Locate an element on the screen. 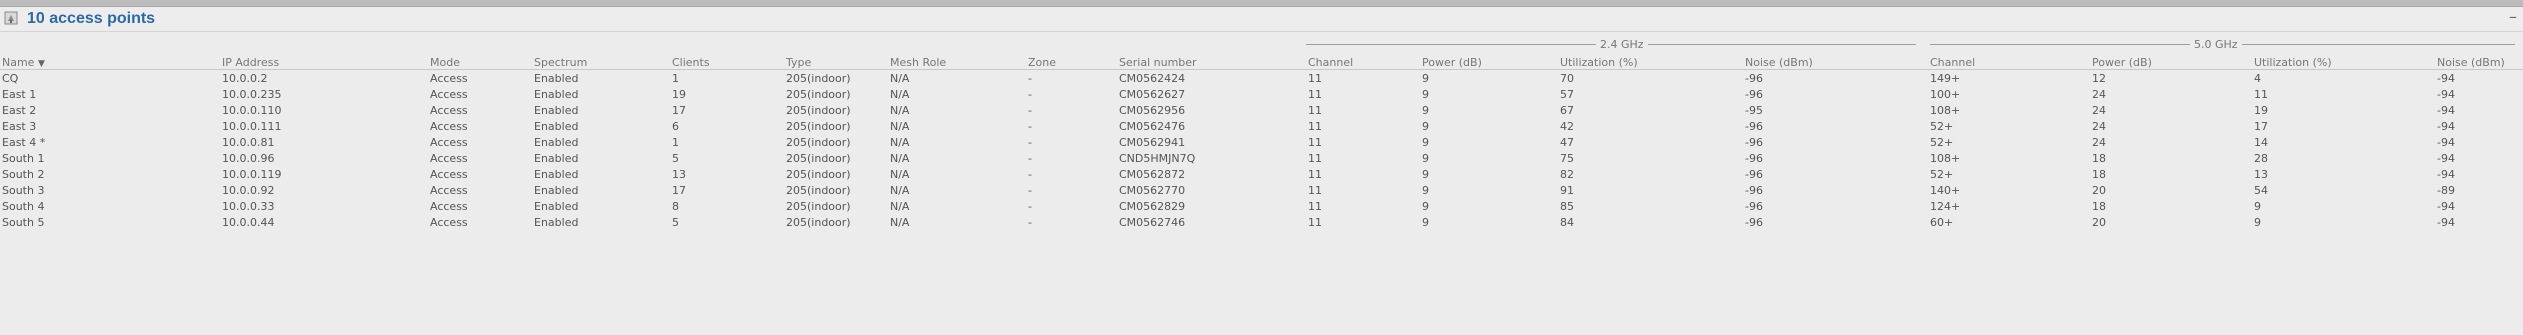 This screenshot has height=335, width=2523. cell-noise-50: -89 is located at coordinates (2446, 190).